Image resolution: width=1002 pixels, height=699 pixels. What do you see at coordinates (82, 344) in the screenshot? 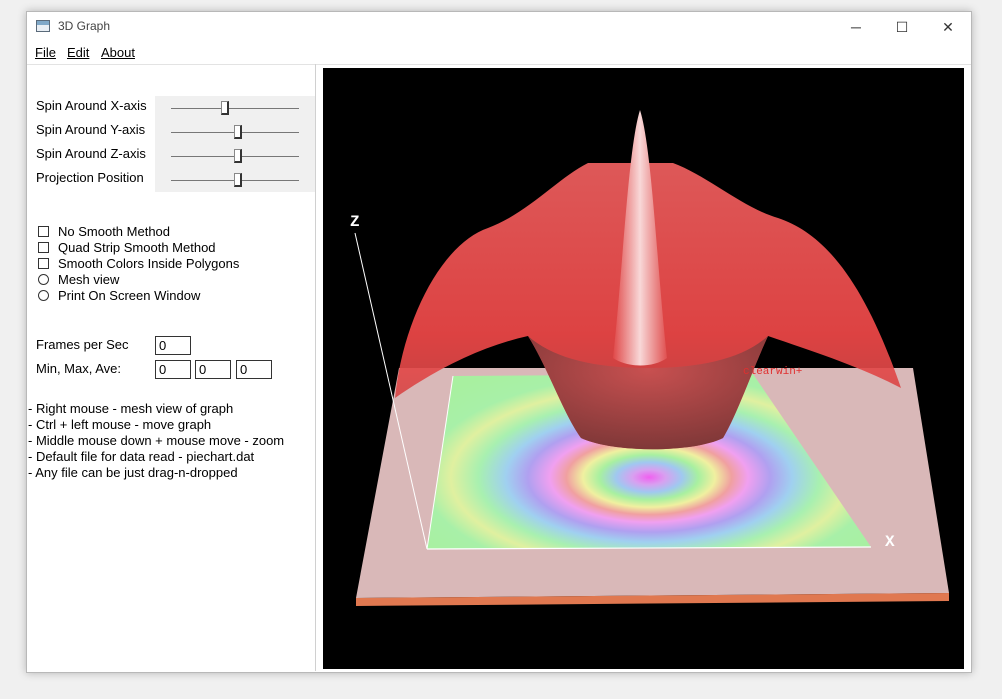
I see `fps-label: Frames per Sec` at bounding box center [82, 344].